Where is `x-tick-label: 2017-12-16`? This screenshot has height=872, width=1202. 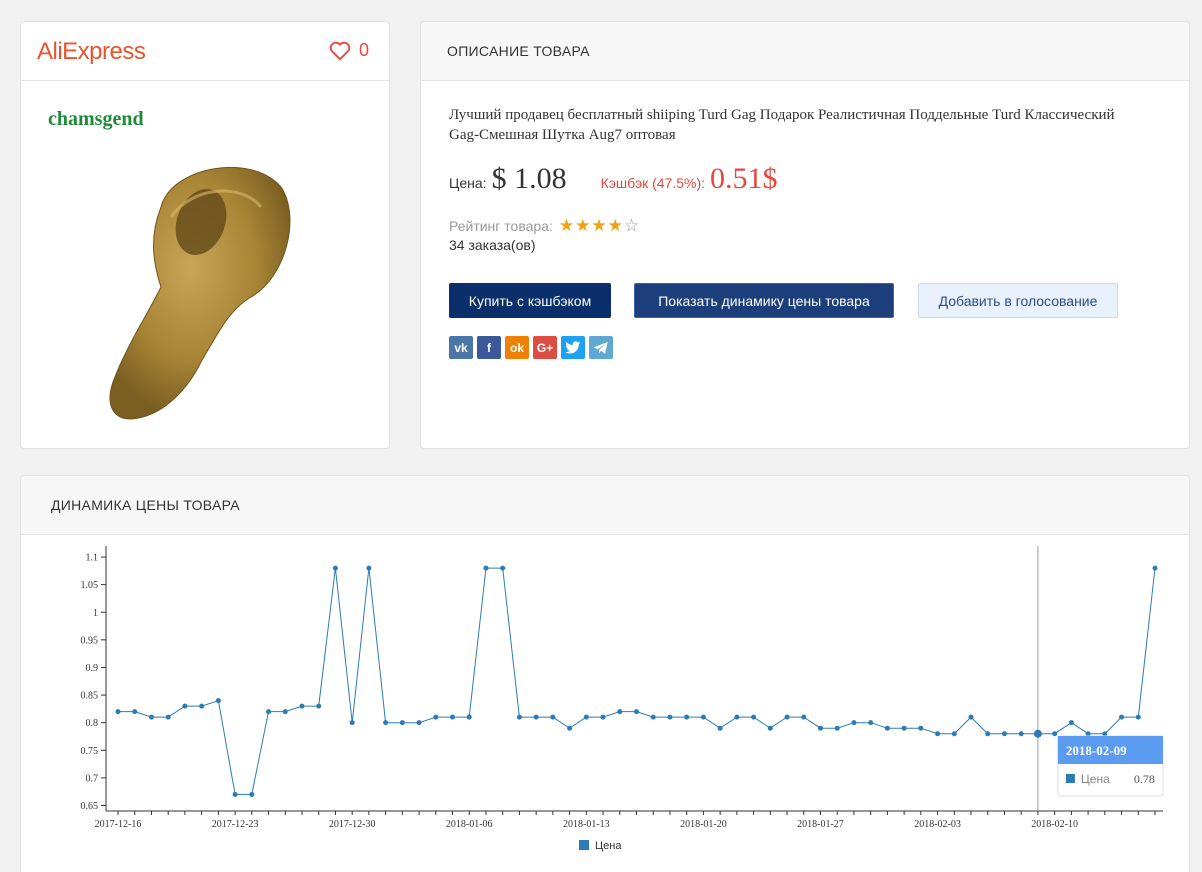
x-tick-label: 2017-12-16 is located at coordinates (118, 824).